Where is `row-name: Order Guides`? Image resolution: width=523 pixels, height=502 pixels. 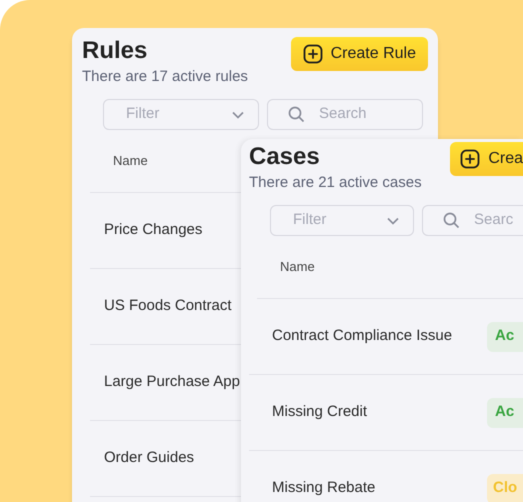 row-name: Order Guides is located at coordinates (149, 458).